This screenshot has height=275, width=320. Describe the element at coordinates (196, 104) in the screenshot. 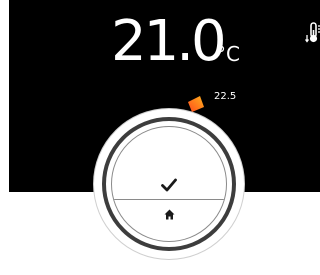

I see `setpoint-marker-icon` at that location.